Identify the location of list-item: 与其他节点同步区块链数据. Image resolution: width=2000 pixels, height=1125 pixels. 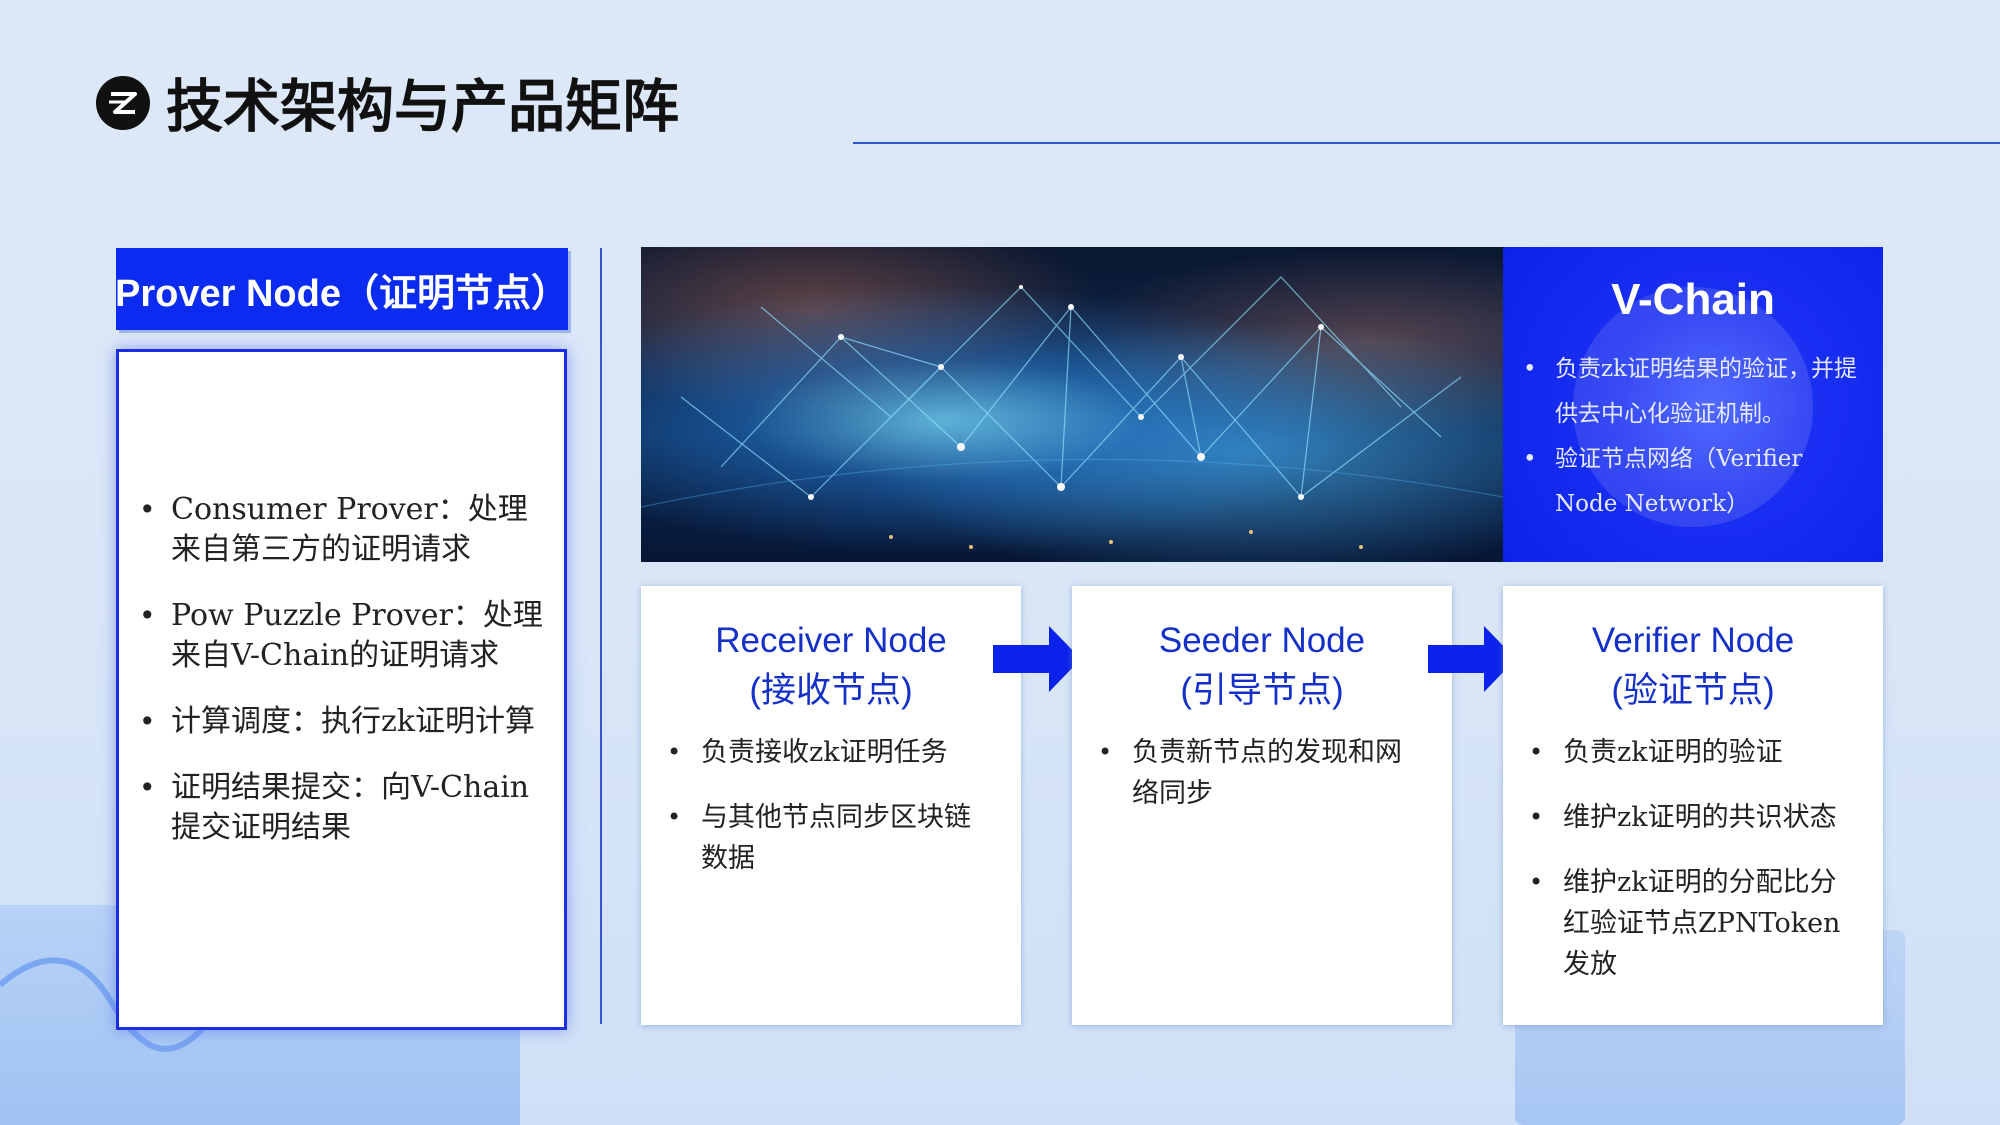
(832, 838).